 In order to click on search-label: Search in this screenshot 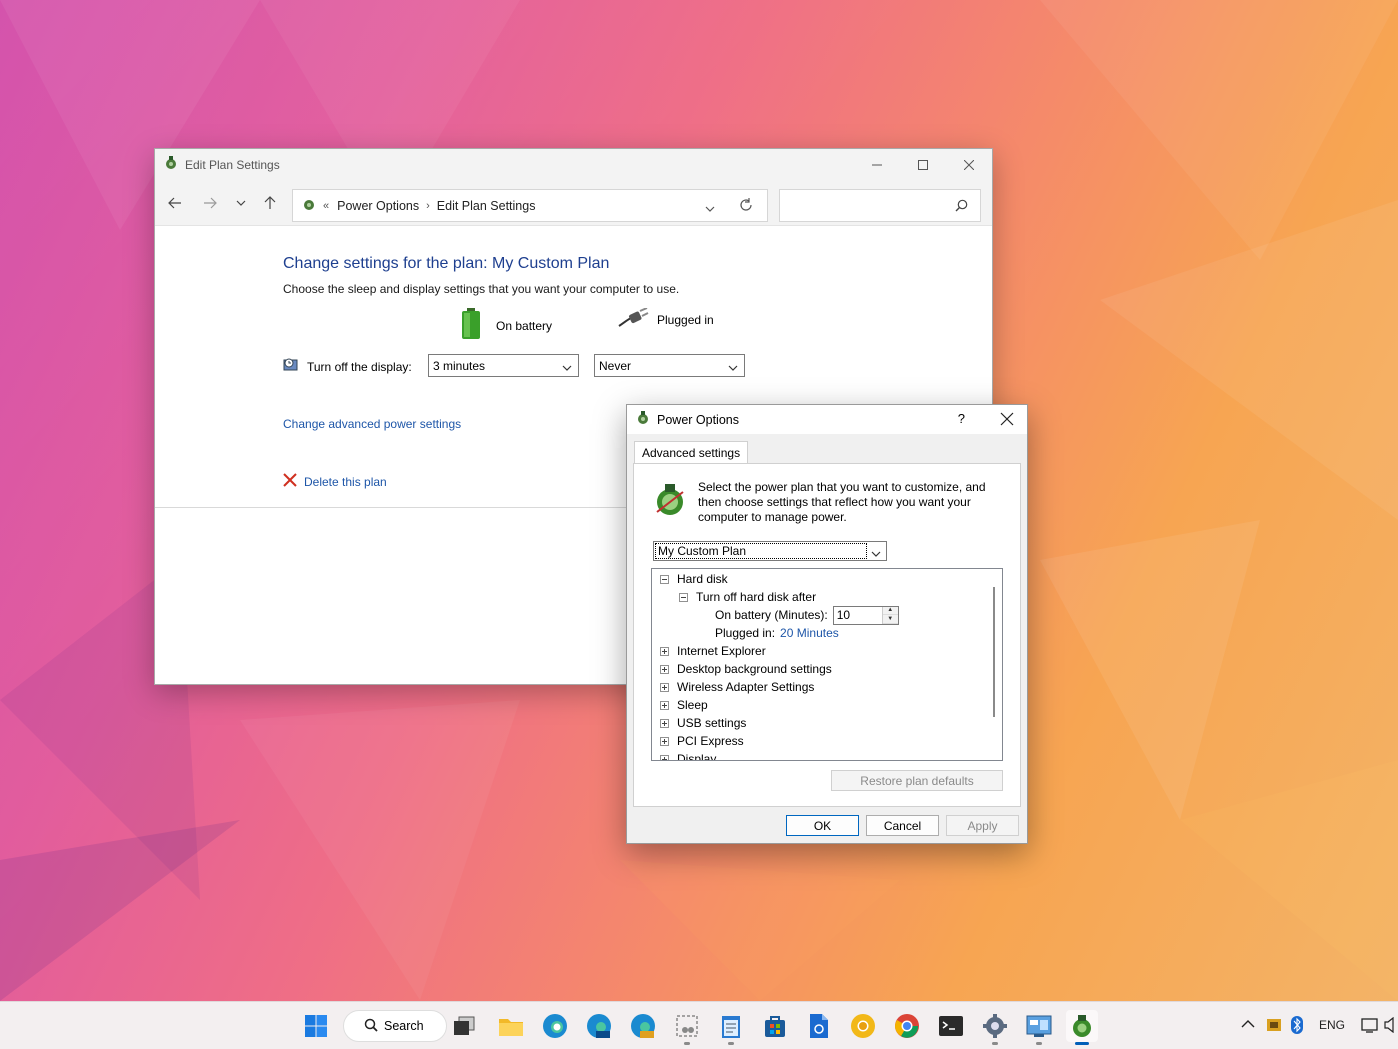, I will do `click(404, 1026)`.